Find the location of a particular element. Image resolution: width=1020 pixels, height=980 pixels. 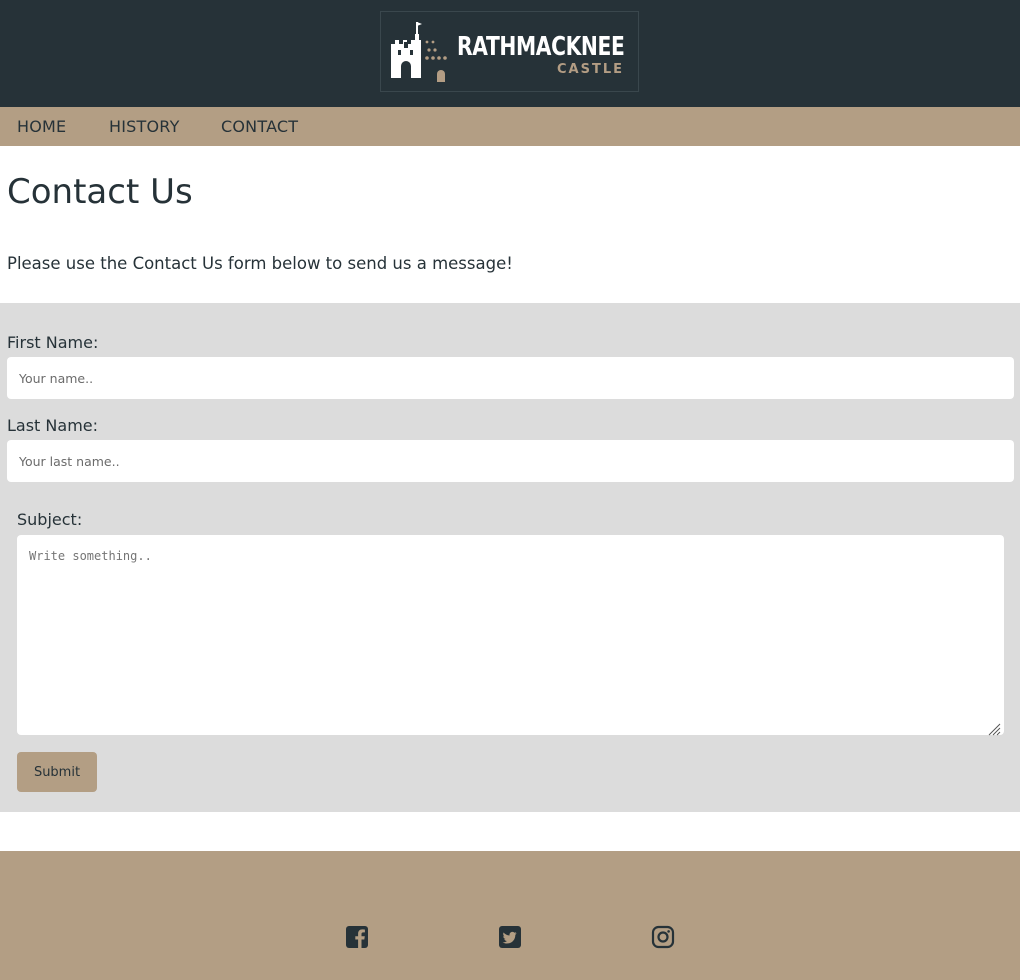

first-name-input is located at coordinates (510, 378).